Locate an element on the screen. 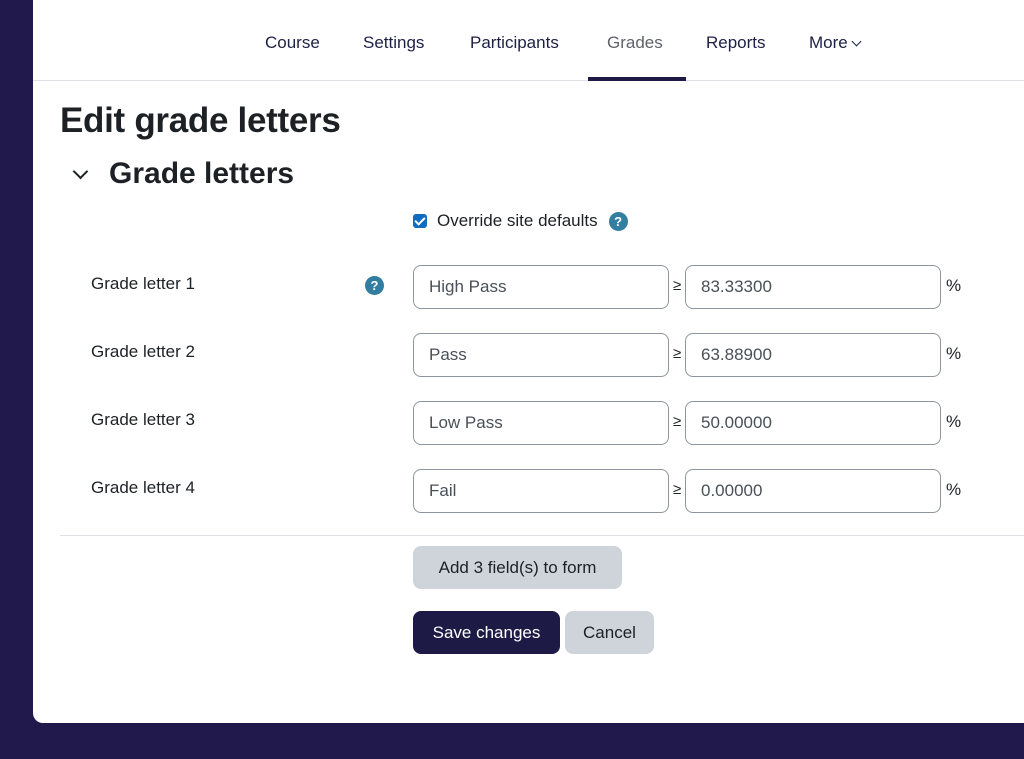 Image resolution: width=1024 pixels, height=759 pixels. grade-letter-row: Grade letter 1 ? High Pass ≥ 83.33300 % is located at coordinates (528, 287).